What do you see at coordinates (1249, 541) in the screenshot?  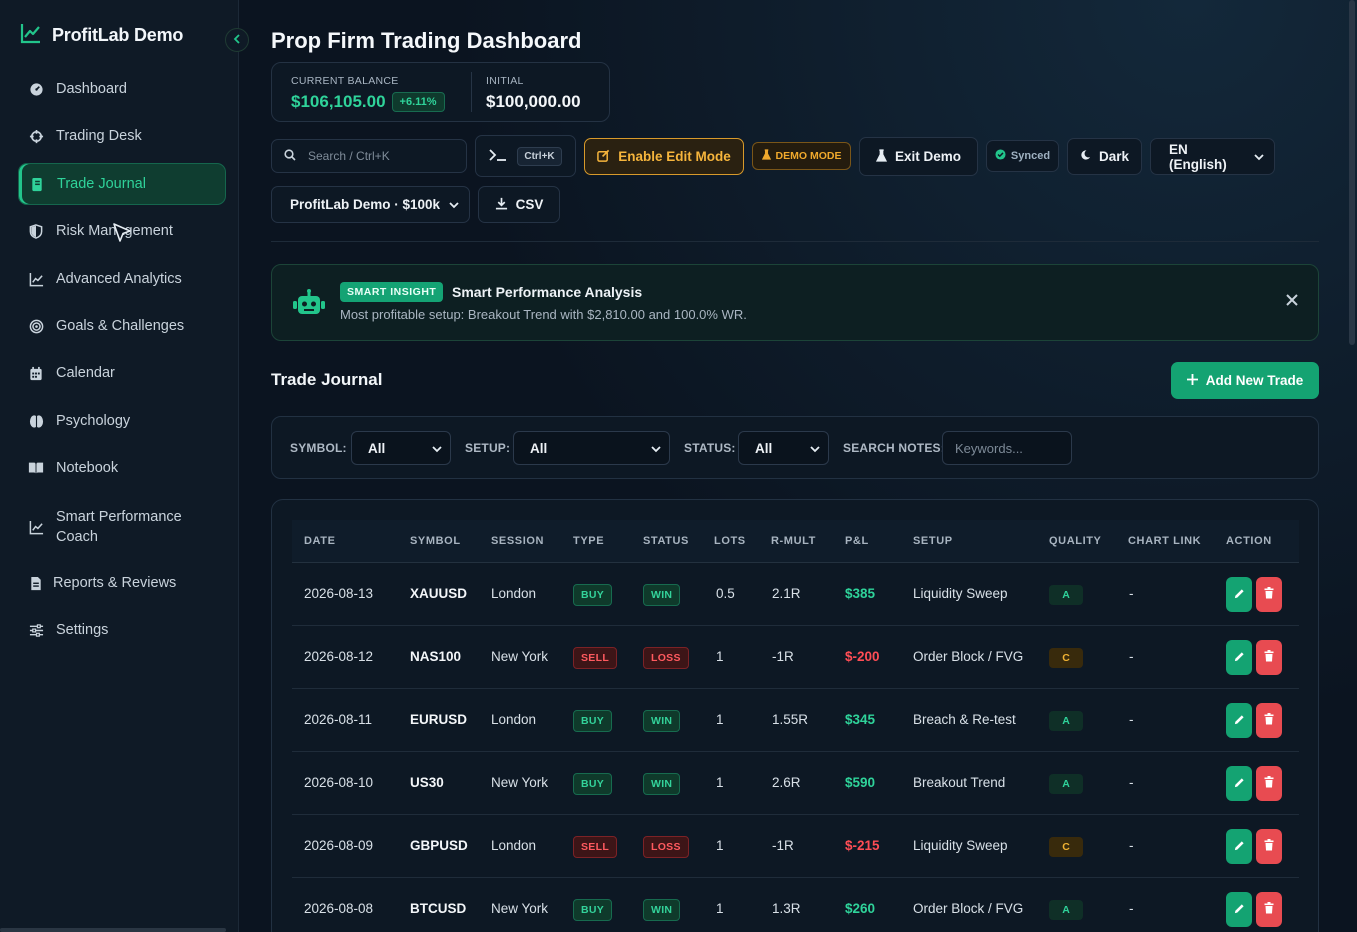 I see `column-header: ACTION` at bounding box center [1249, 541].